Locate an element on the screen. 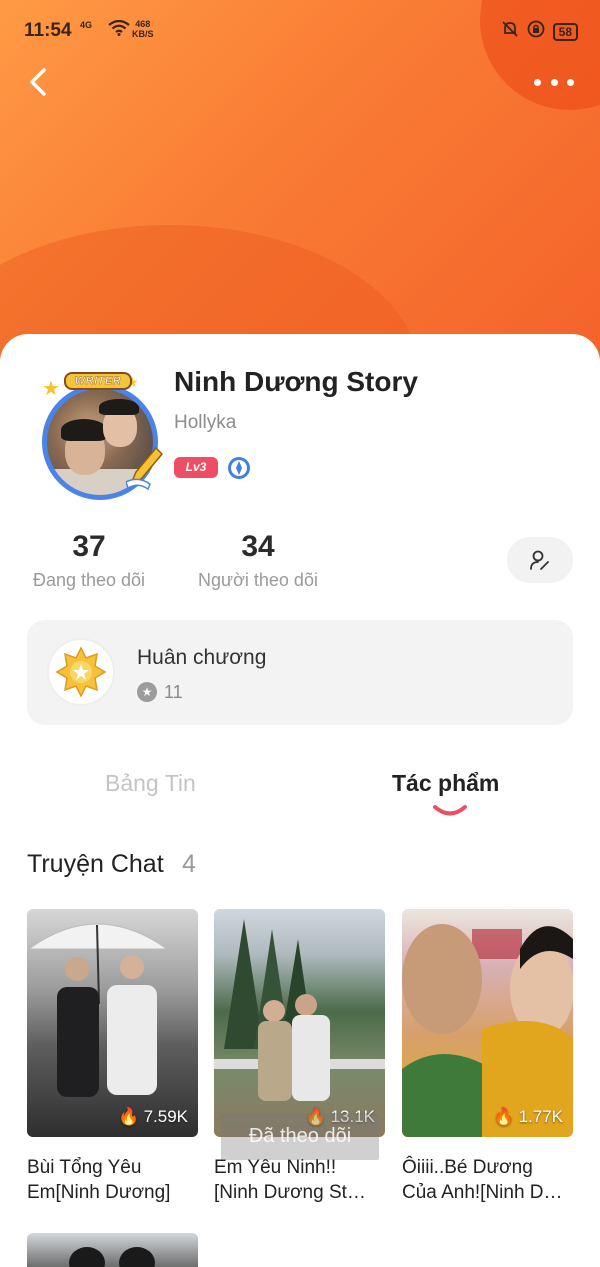  edit-user-icon is located at coordinates (539, 560).